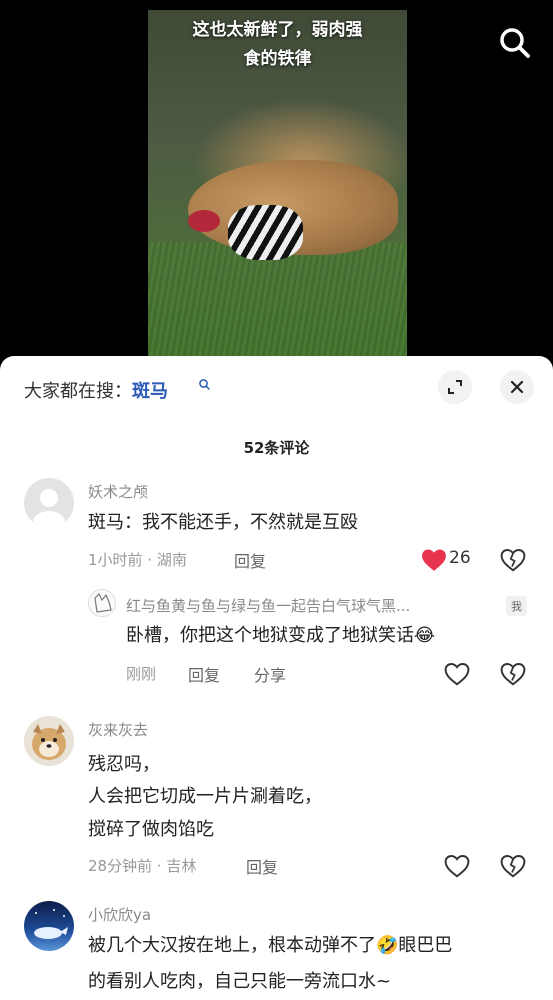 The image size is (553, 1000). Describe the element at coordinates (270, 674) in the screenshot. I see `share-button: 分享` at that location.